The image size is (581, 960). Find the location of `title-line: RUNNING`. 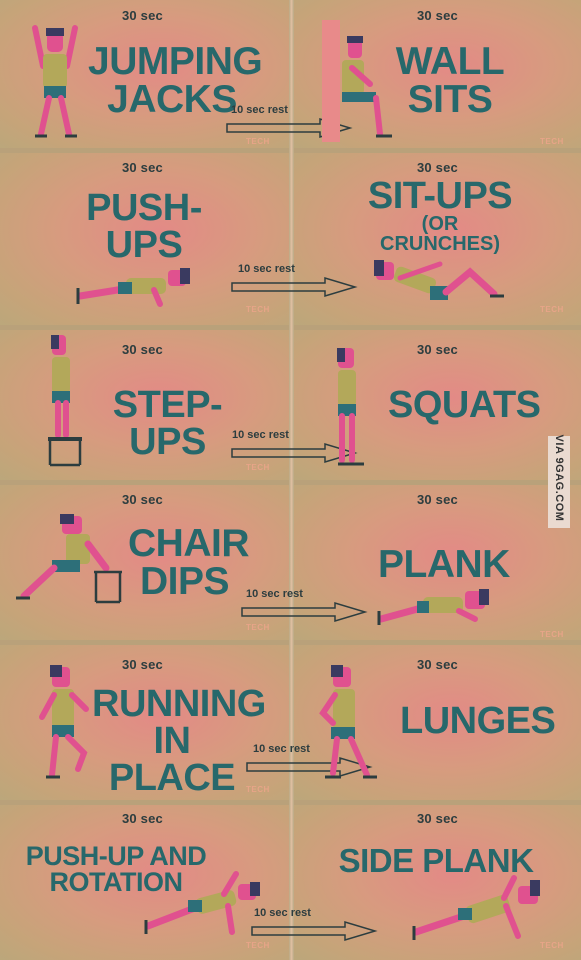

title-line: RUNNING is located at coordinates (179, 704).